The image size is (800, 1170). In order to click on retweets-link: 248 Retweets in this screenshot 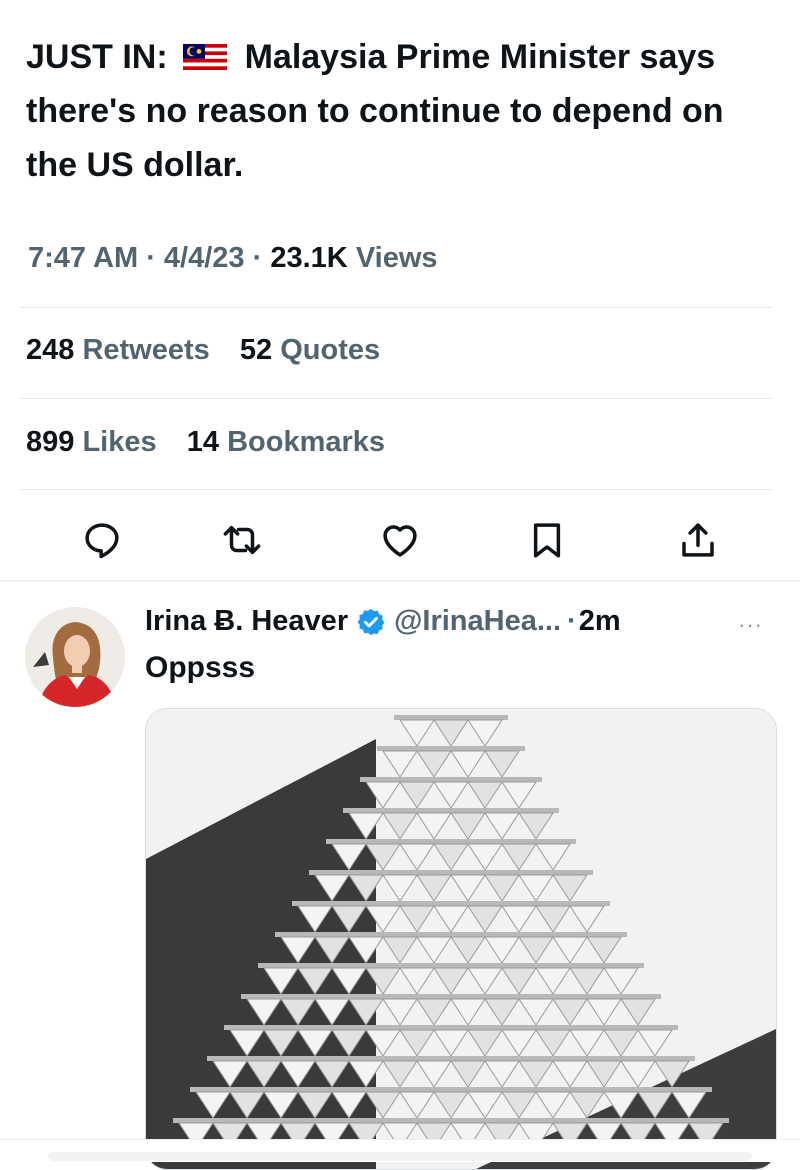, I will do `click(122, 350)`.